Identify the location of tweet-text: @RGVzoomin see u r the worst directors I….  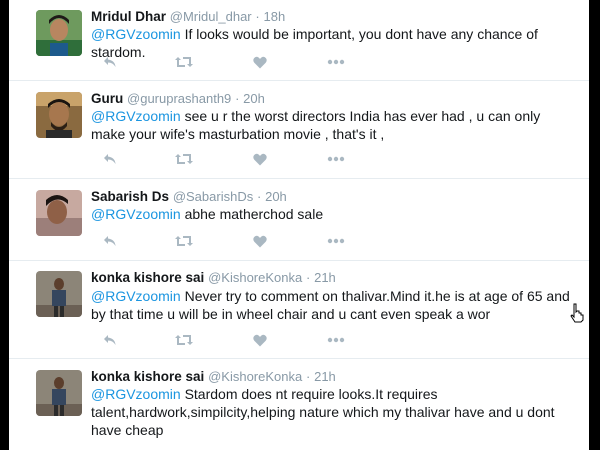
(334, 125).